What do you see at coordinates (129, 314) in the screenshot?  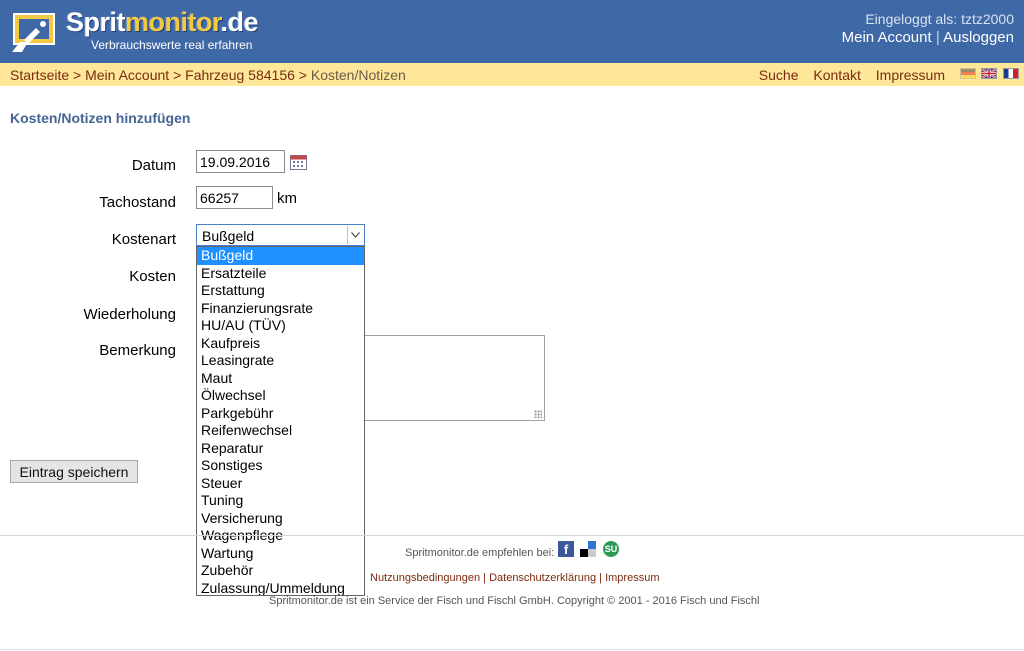 I see `repeat-label: Wiederholung` at bounding box center [129, 314].